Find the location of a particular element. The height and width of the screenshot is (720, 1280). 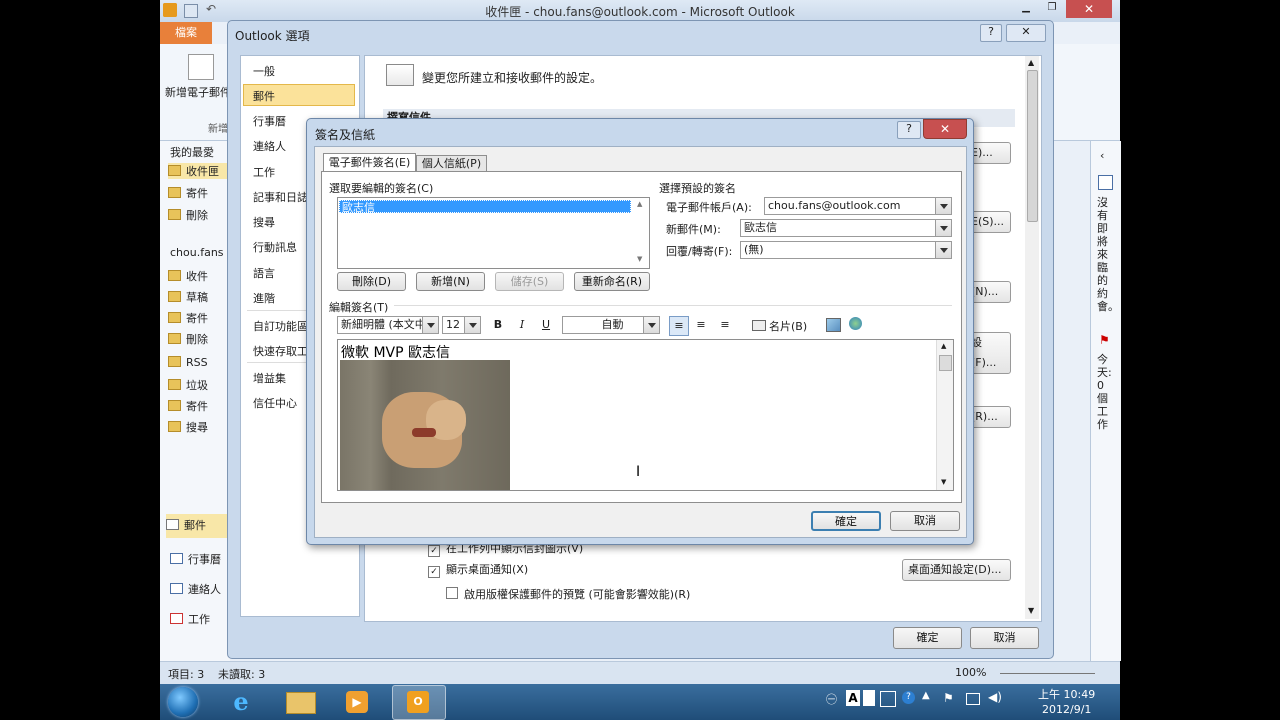

nav-calendar: 行事曆 is located at coordinates (195, 559).